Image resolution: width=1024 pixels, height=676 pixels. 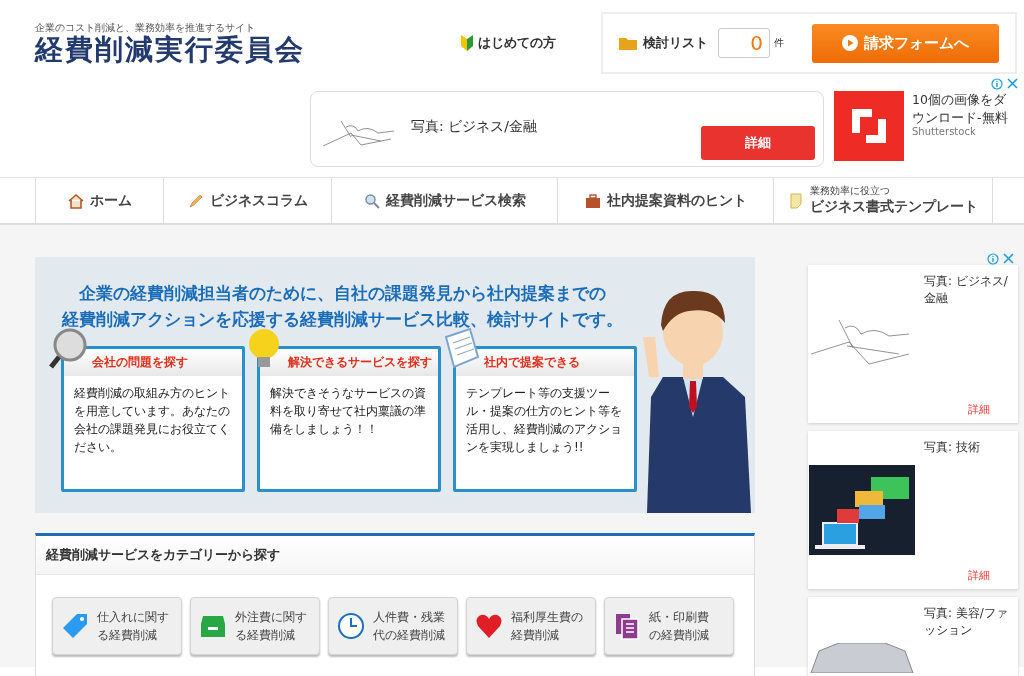 I want to click on category-button: 紙・印刷費 の経費削減, so click(x=669, y=626).